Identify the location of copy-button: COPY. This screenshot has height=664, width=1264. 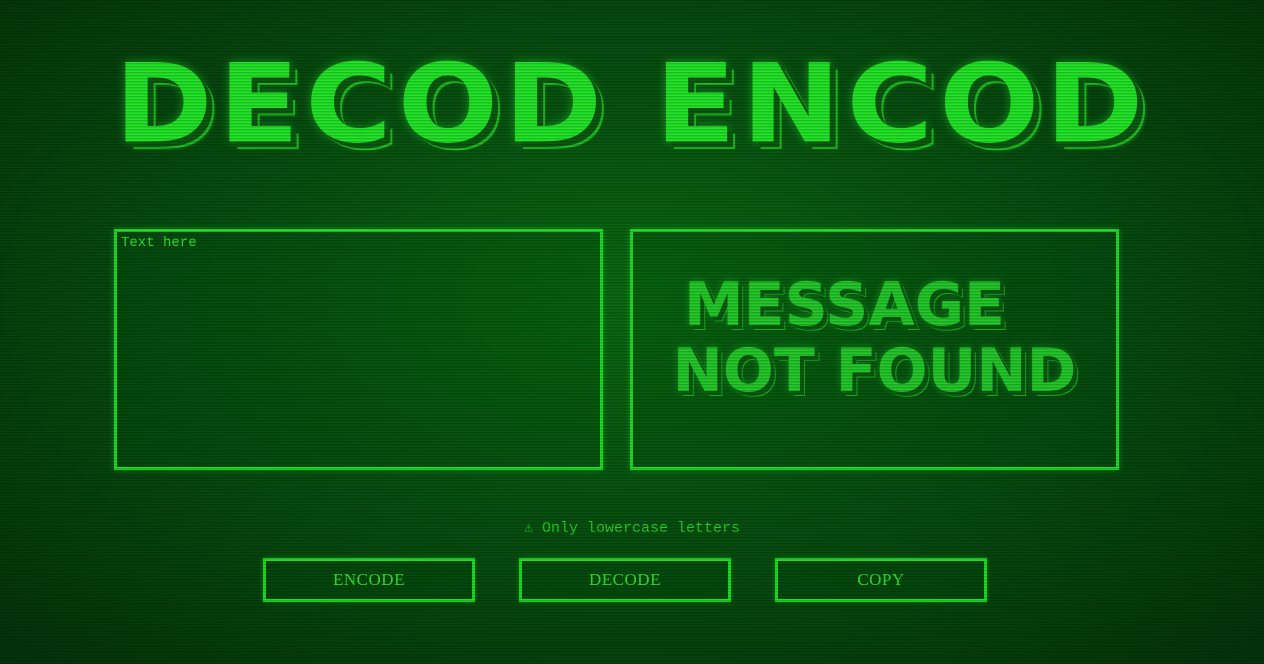
(881, 580).